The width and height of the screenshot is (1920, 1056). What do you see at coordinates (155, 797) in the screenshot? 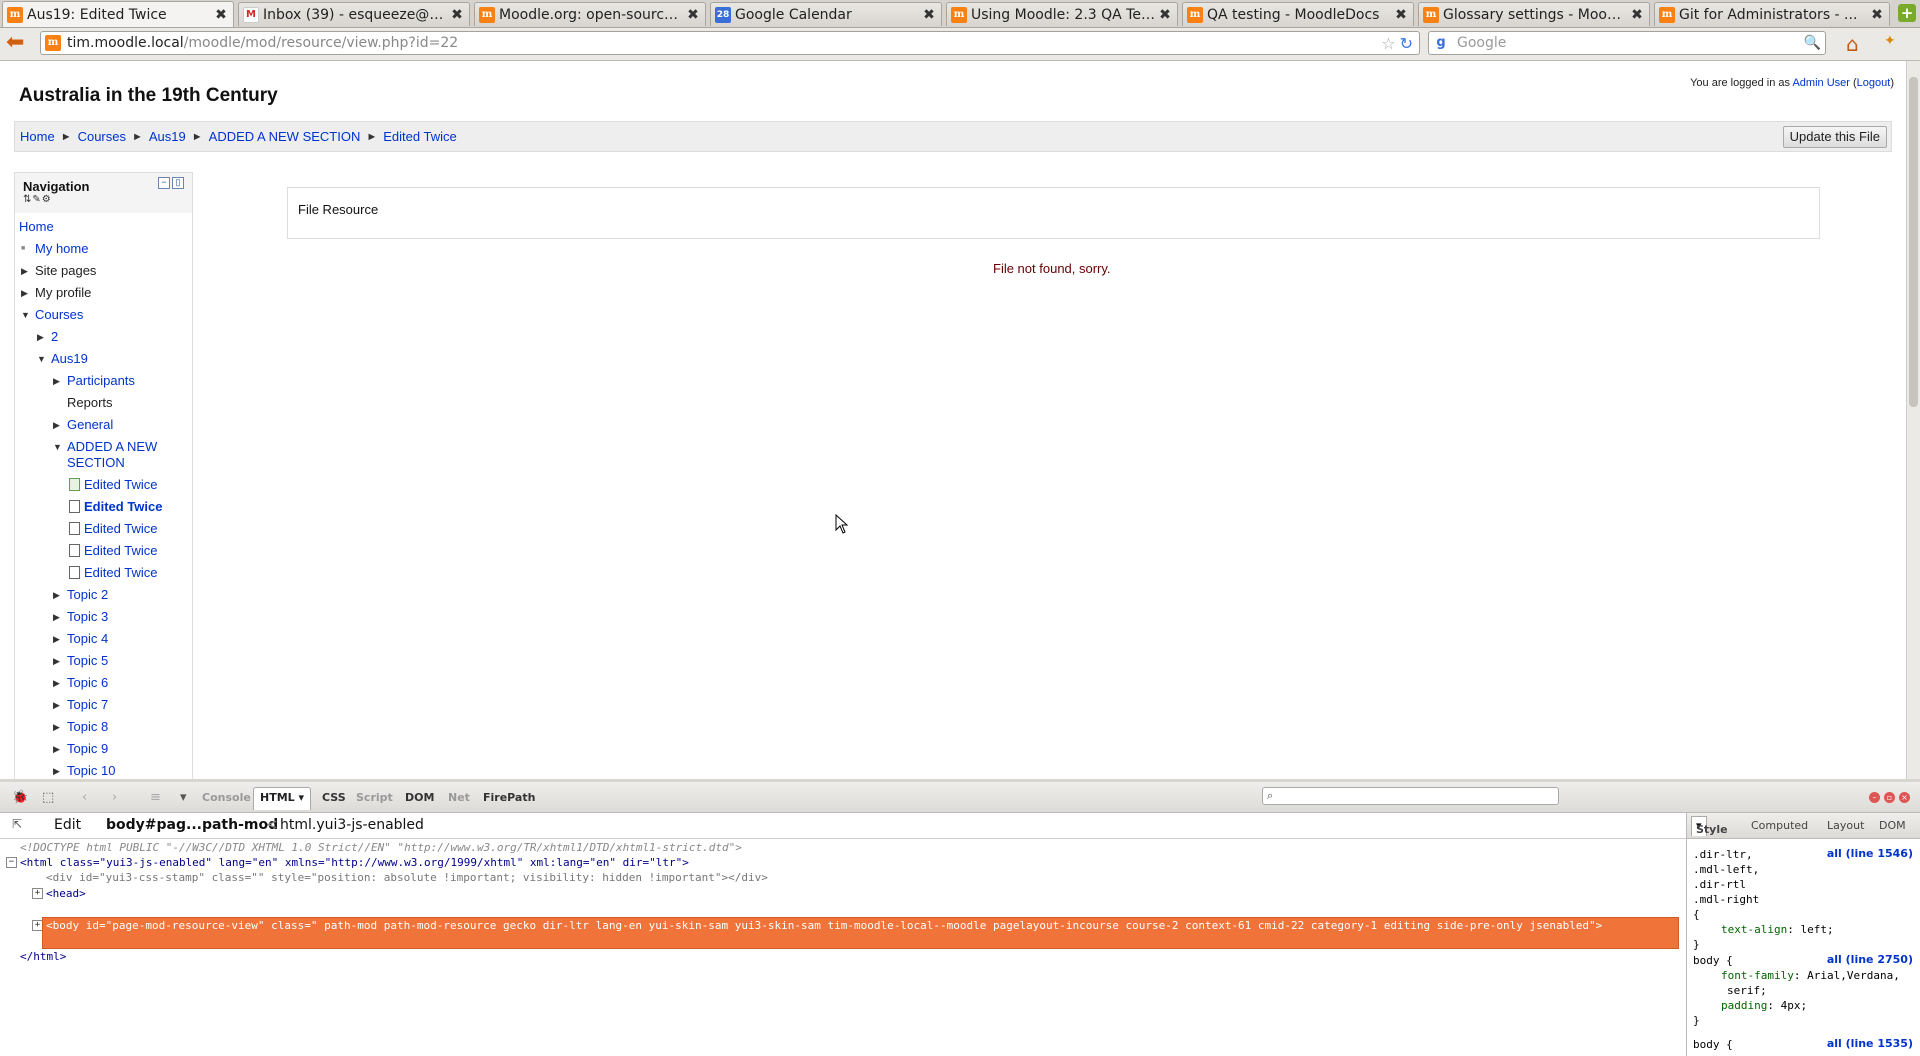
I see `list-icon: ≡` at bounding box center [155, 797].